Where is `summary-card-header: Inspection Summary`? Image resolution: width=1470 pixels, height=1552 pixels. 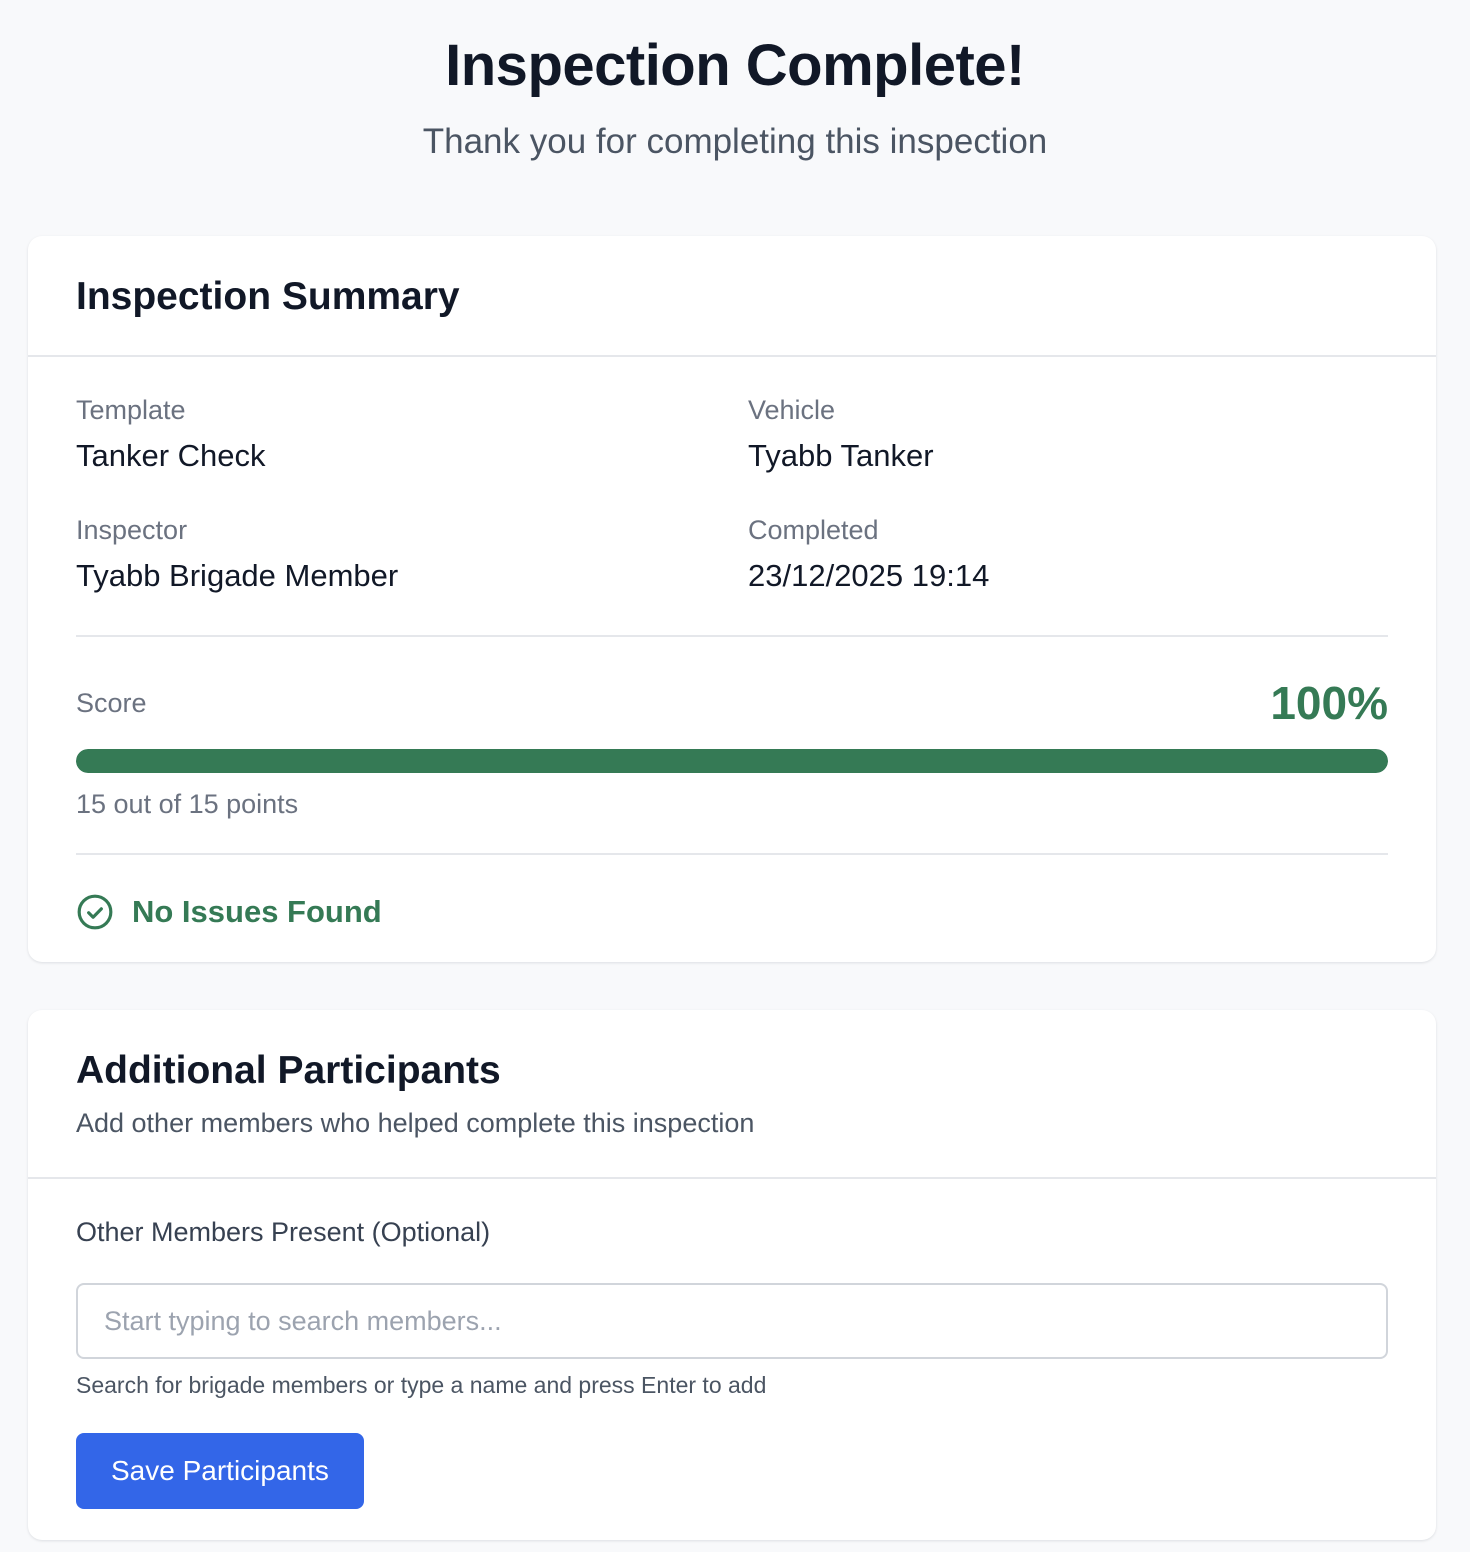 summary-card-header: Inspection Summary is located at coordinates (732, 296).